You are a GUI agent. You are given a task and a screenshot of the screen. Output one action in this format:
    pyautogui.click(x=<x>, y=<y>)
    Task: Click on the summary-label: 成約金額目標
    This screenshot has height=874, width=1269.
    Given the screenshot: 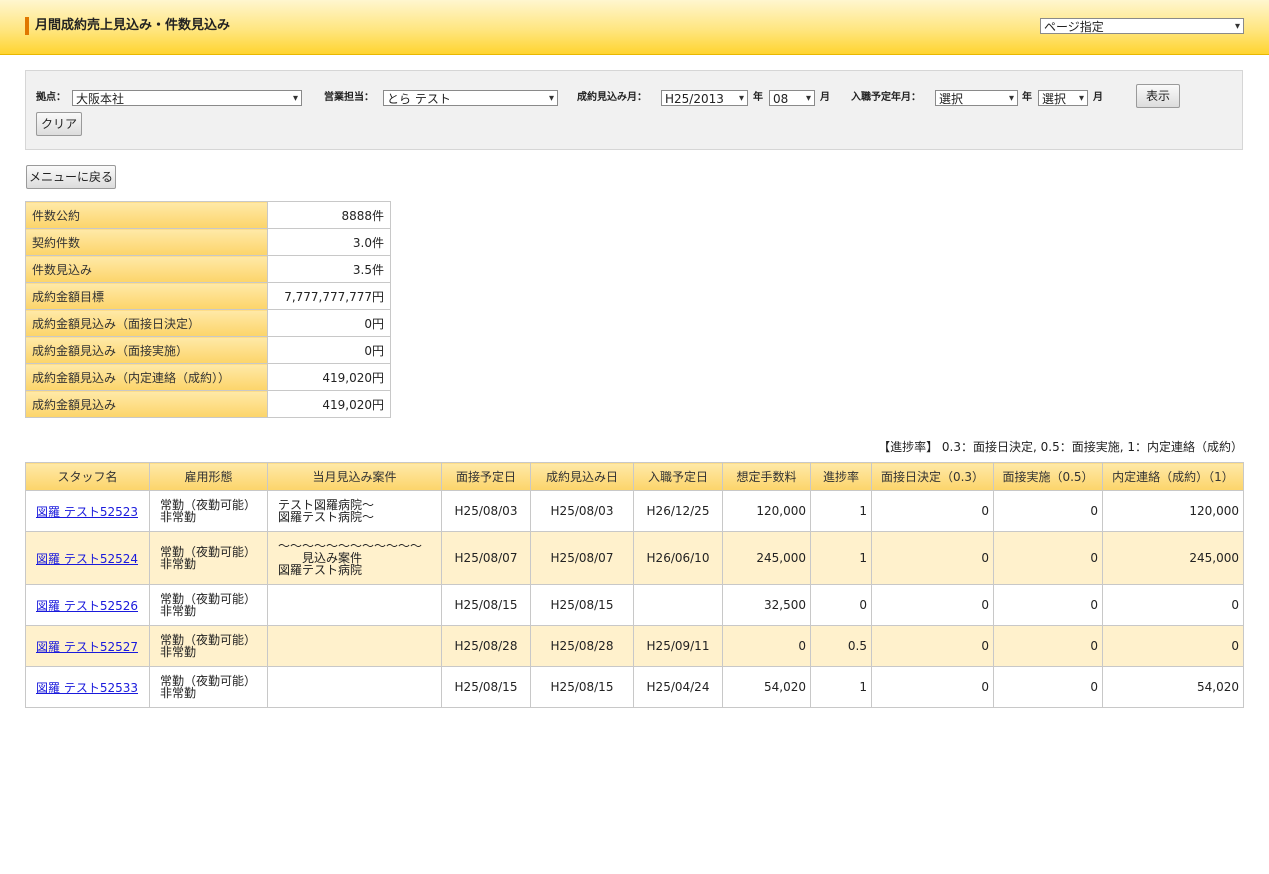 What is the action you would take?
    pyautogui.click(x=146, y=296)
    